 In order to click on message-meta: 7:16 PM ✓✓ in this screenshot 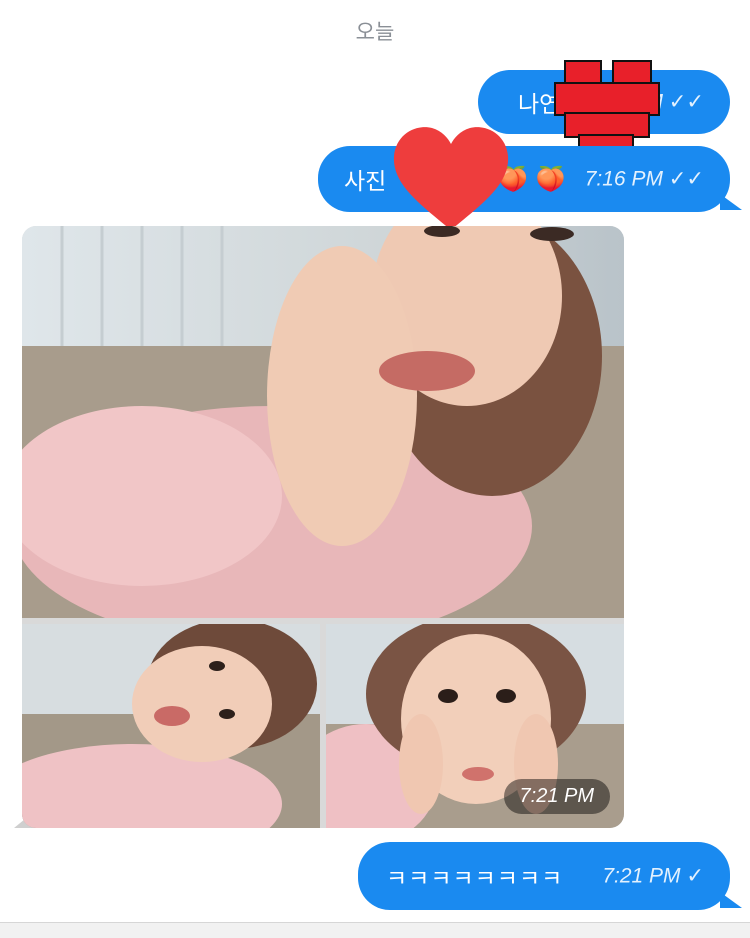, I will do `click(644, 179)`.